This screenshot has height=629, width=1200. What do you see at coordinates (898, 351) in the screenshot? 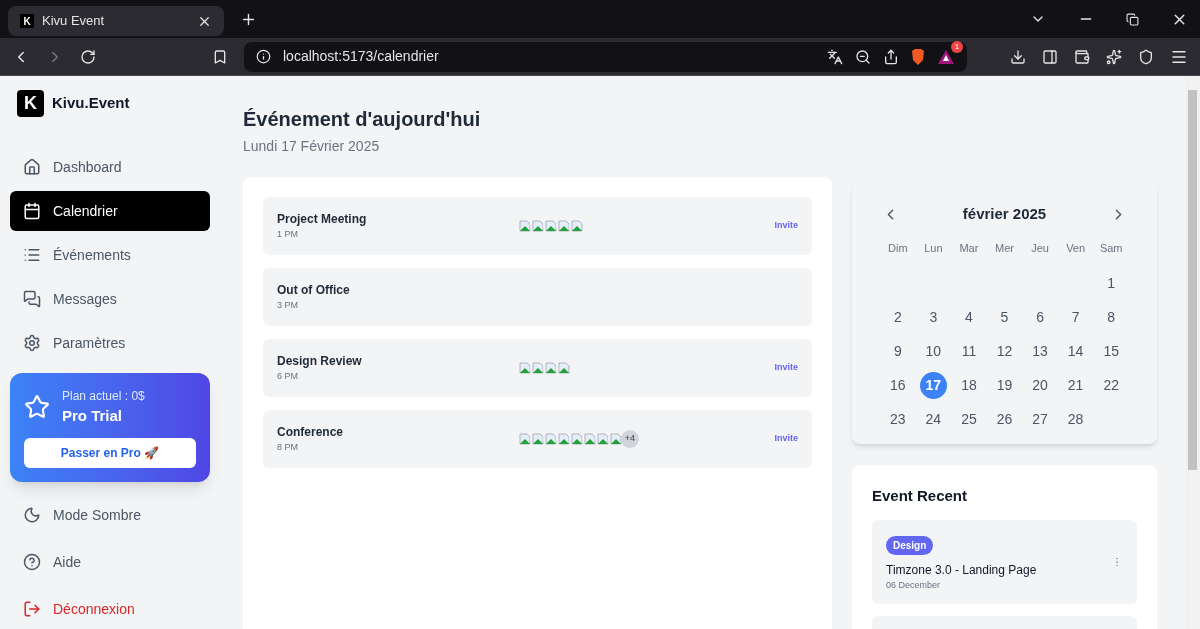
I see `calendar-day: 9` at bounding box center [898, 351].